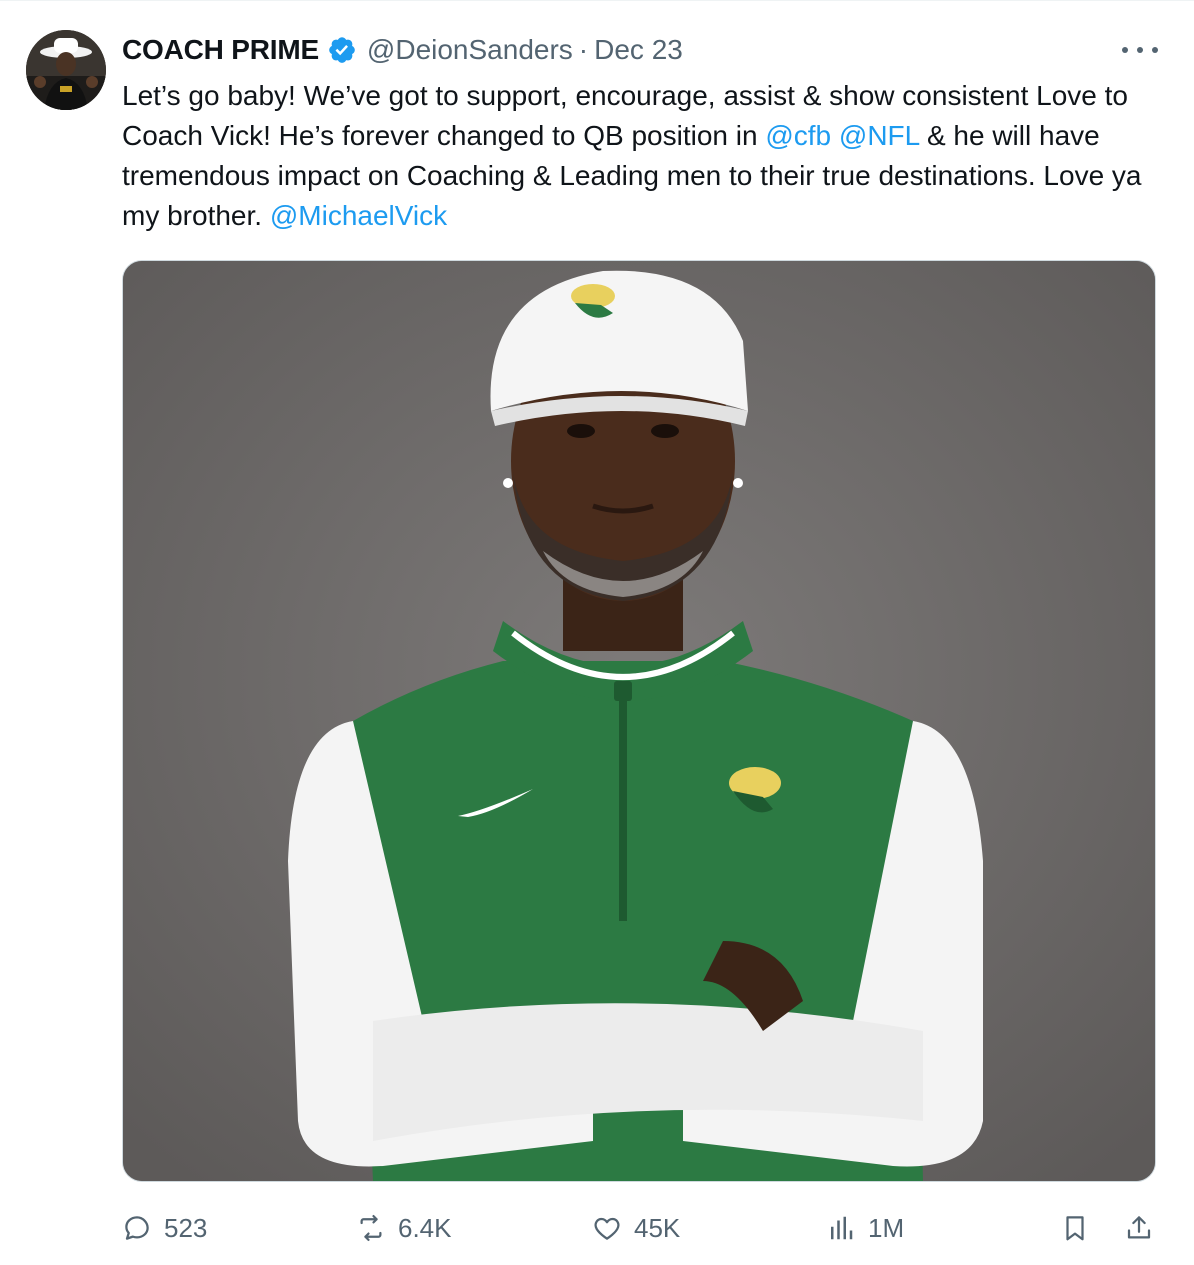 The image size is (1194, 1265). I want to click on like-button: 45K, so click(636, 1228).